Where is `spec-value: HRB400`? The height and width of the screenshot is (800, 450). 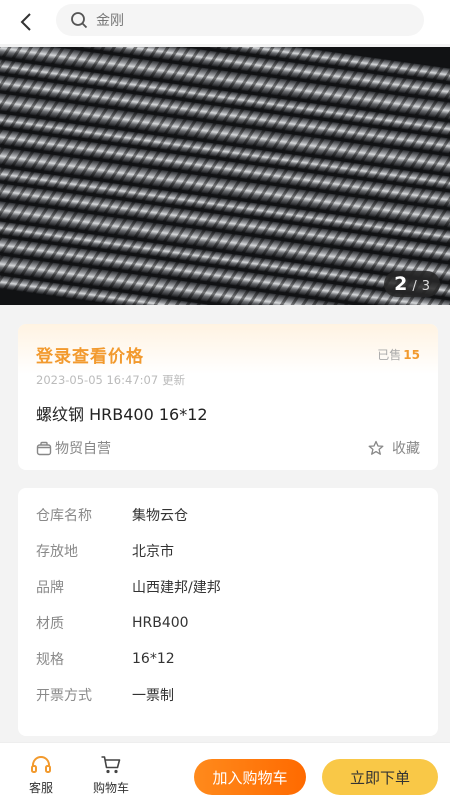 spec-value: HRB400 is located at coordinates (160, 623).